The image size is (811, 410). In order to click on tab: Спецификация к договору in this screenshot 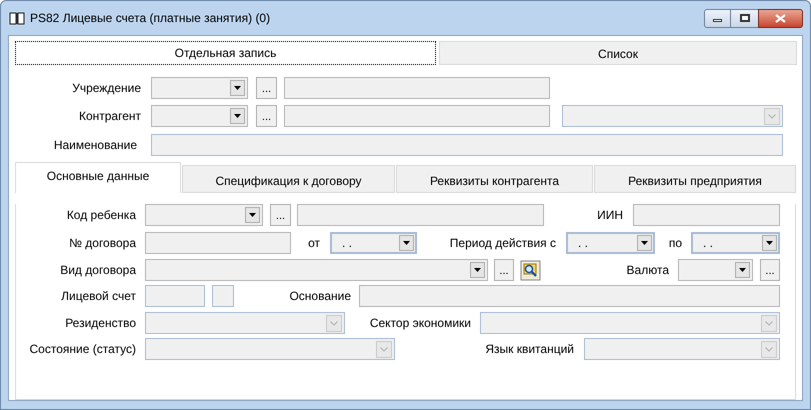, I will do `click(288, 179)`.